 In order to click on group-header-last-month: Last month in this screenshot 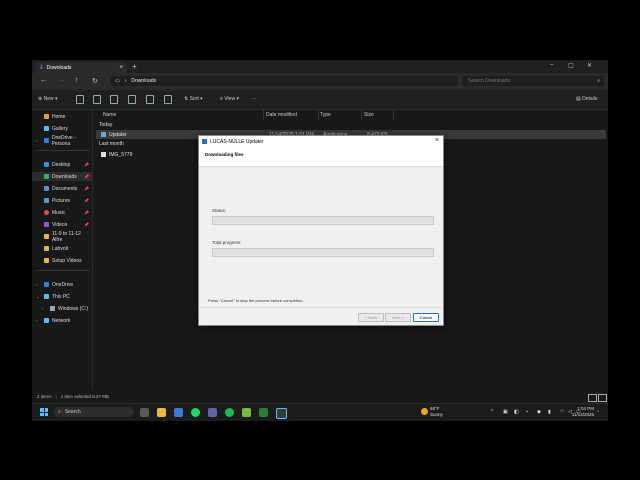, I will do `click(111, 144)`.